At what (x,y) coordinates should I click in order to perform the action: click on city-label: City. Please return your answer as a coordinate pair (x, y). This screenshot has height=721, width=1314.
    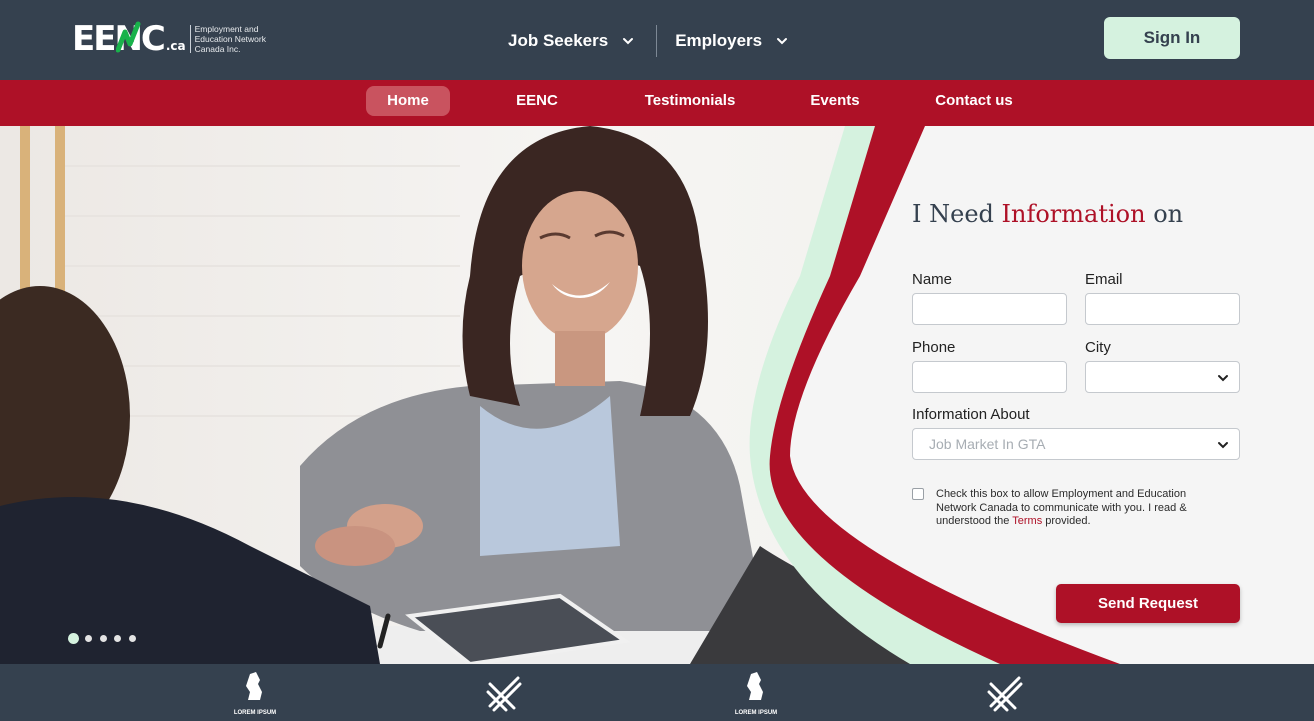
    Looking at the image, I should click on (1098, 347).